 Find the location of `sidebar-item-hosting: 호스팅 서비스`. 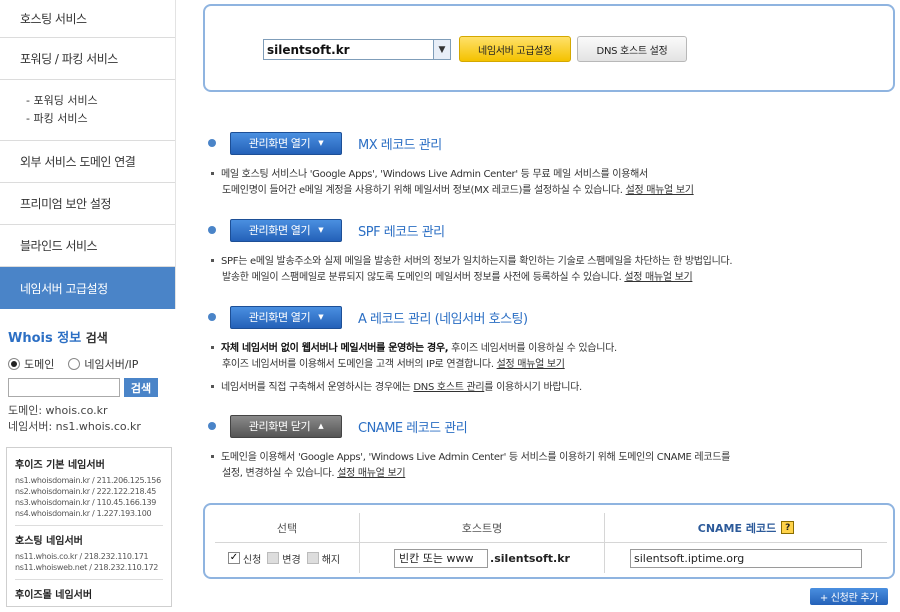

sidebar-item-hosting: 호스팅 서비스 is located at coordinates (87, 19).